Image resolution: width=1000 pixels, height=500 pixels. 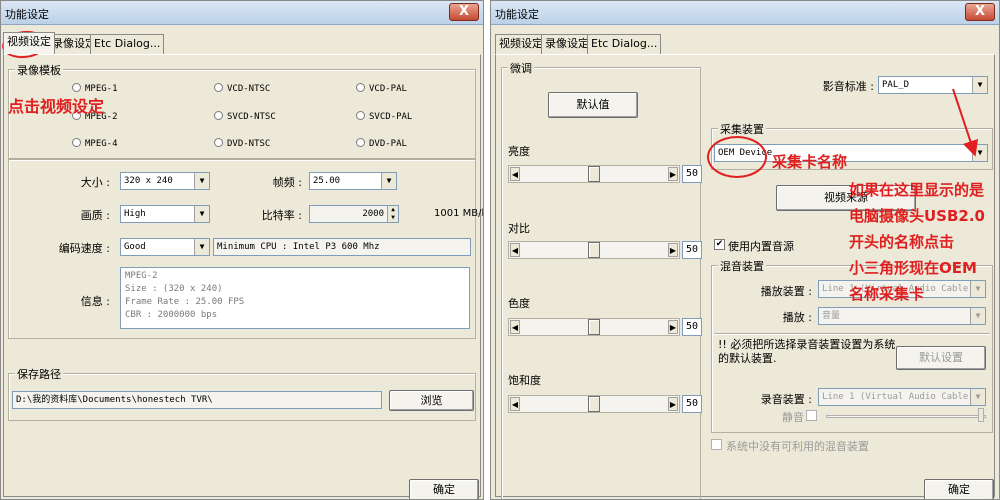 What do you see at coordinates (342, 247) in the screenshot?
I see `cpu-requirement: Minimum CPU : Intel P3 600 Mhz` at bounding box center [342, 247].